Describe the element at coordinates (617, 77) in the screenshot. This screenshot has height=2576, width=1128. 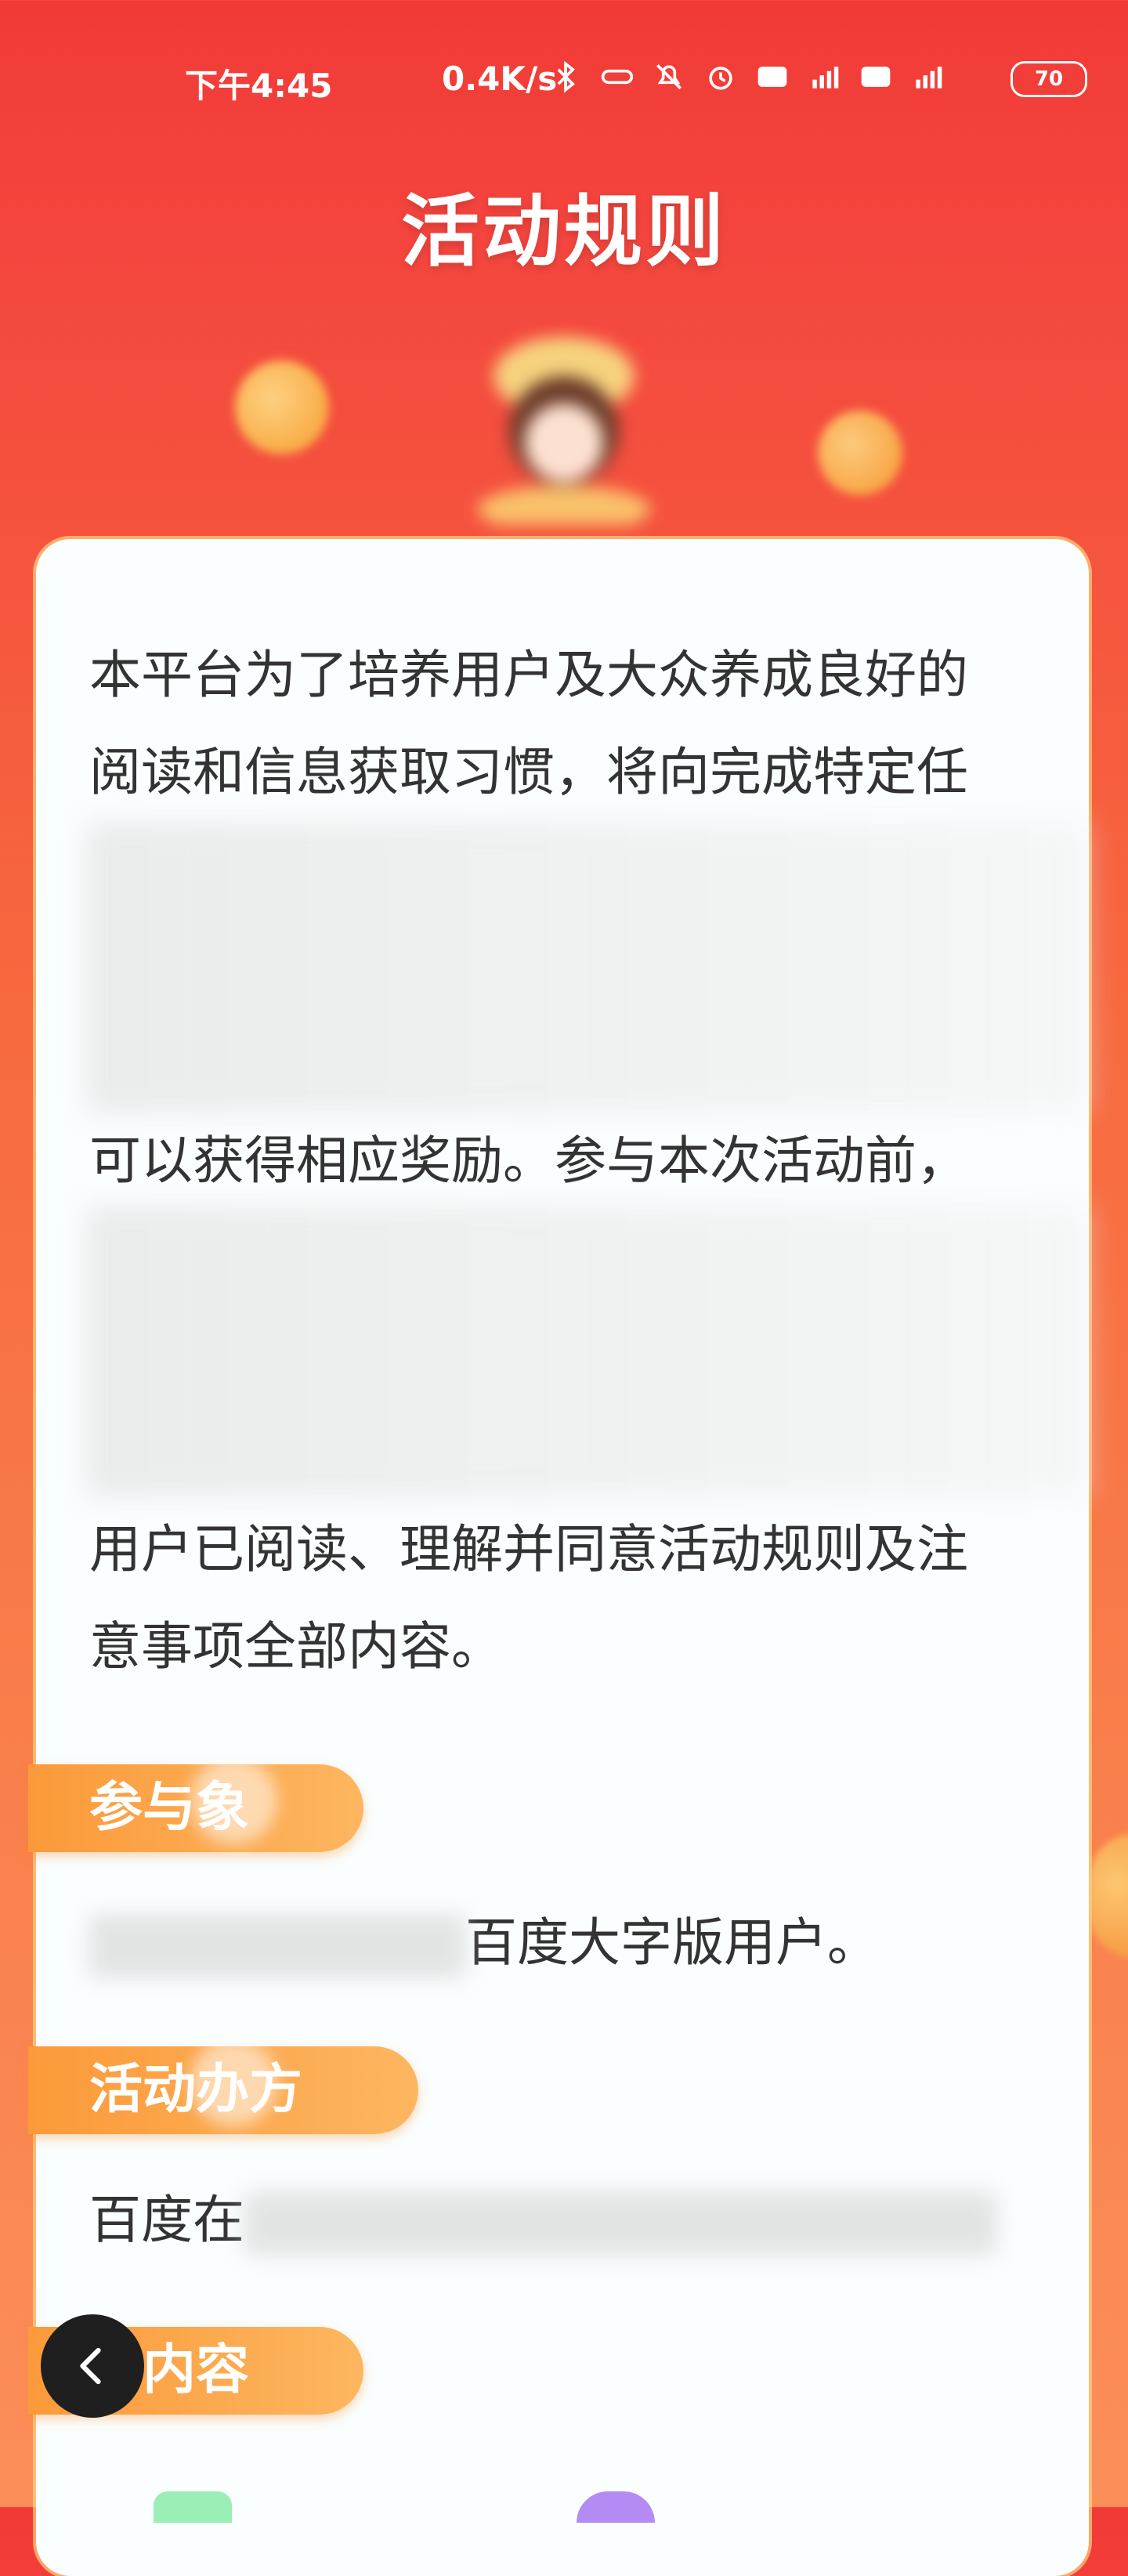
I see `link-icon` at that location.